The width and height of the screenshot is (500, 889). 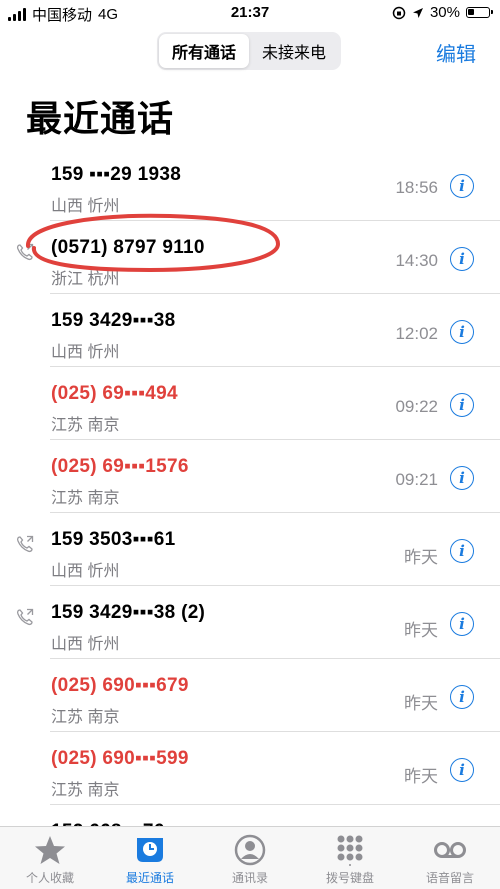 I want to click on page-title: 最近通话, so click(x=100, y=118).